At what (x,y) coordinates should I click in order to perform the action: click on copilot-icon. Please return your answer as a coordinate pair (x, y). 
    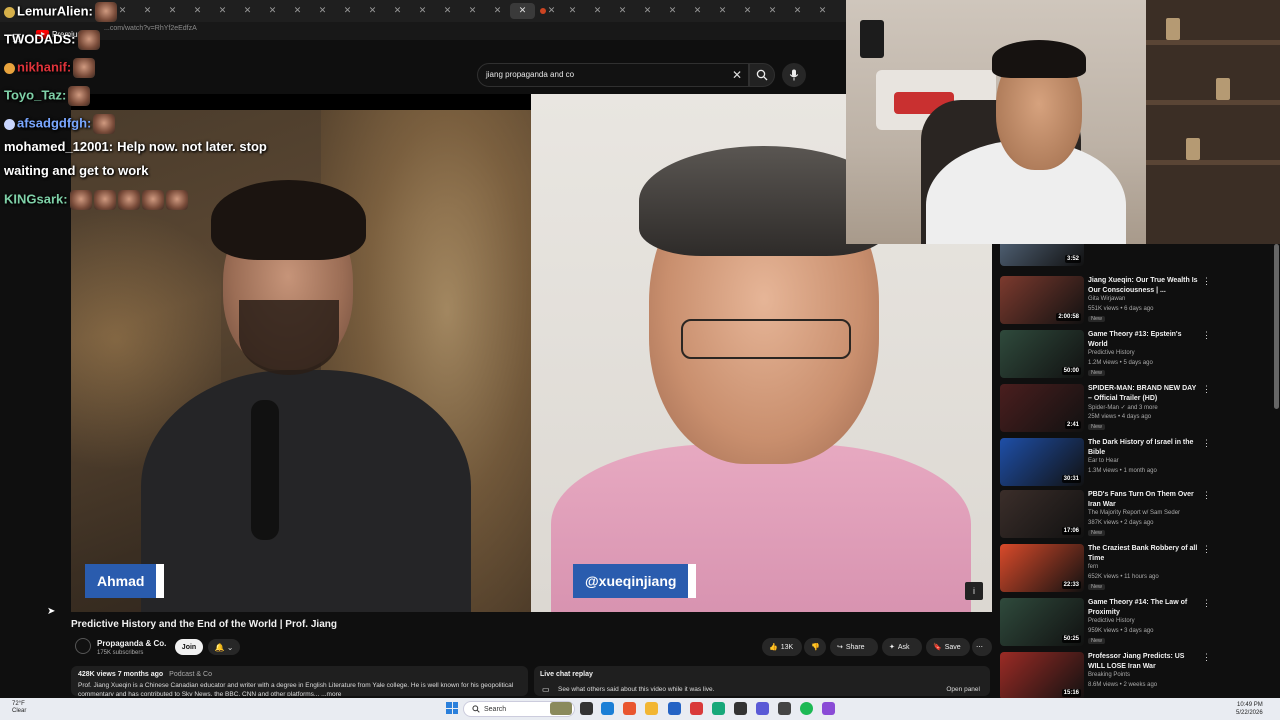
    Looking at the image, I should click on (629, 708).